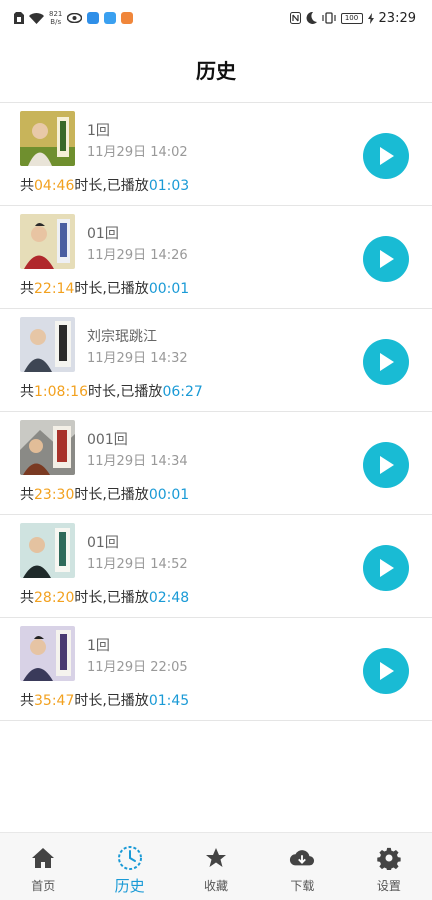 This screenshot has width=432, height=900. I want to click on total-duration: 1:08:16, so click(61, 392).